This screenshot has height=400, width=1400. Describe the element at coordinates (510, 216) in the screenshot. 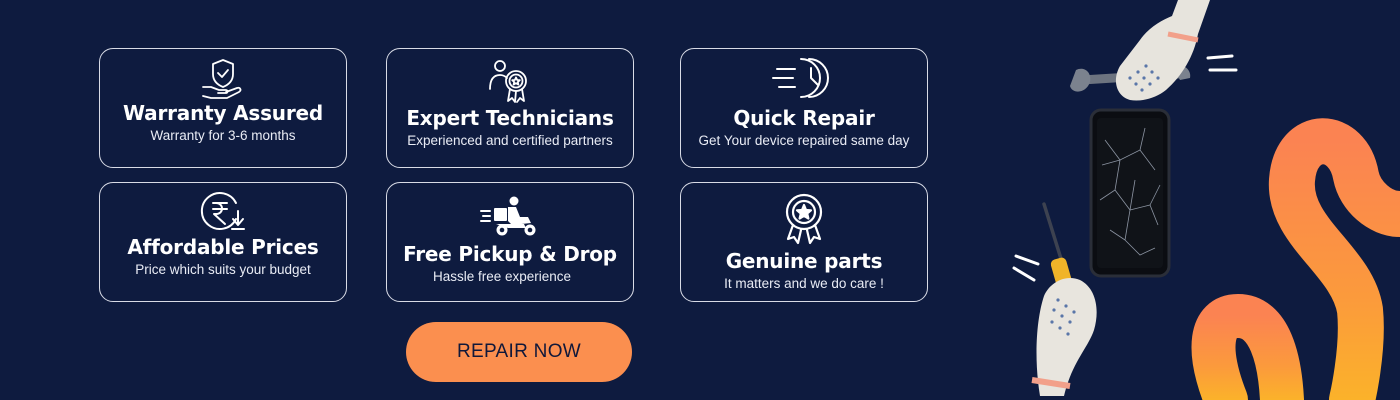

I see `delivery-scooter-icon` at that location.